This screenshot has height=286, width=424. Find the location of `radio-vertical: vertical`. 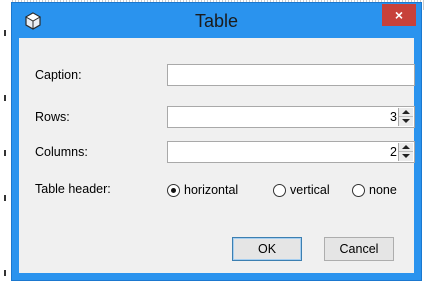

radio-vertical: vertical is located at coordinates (301, 190).